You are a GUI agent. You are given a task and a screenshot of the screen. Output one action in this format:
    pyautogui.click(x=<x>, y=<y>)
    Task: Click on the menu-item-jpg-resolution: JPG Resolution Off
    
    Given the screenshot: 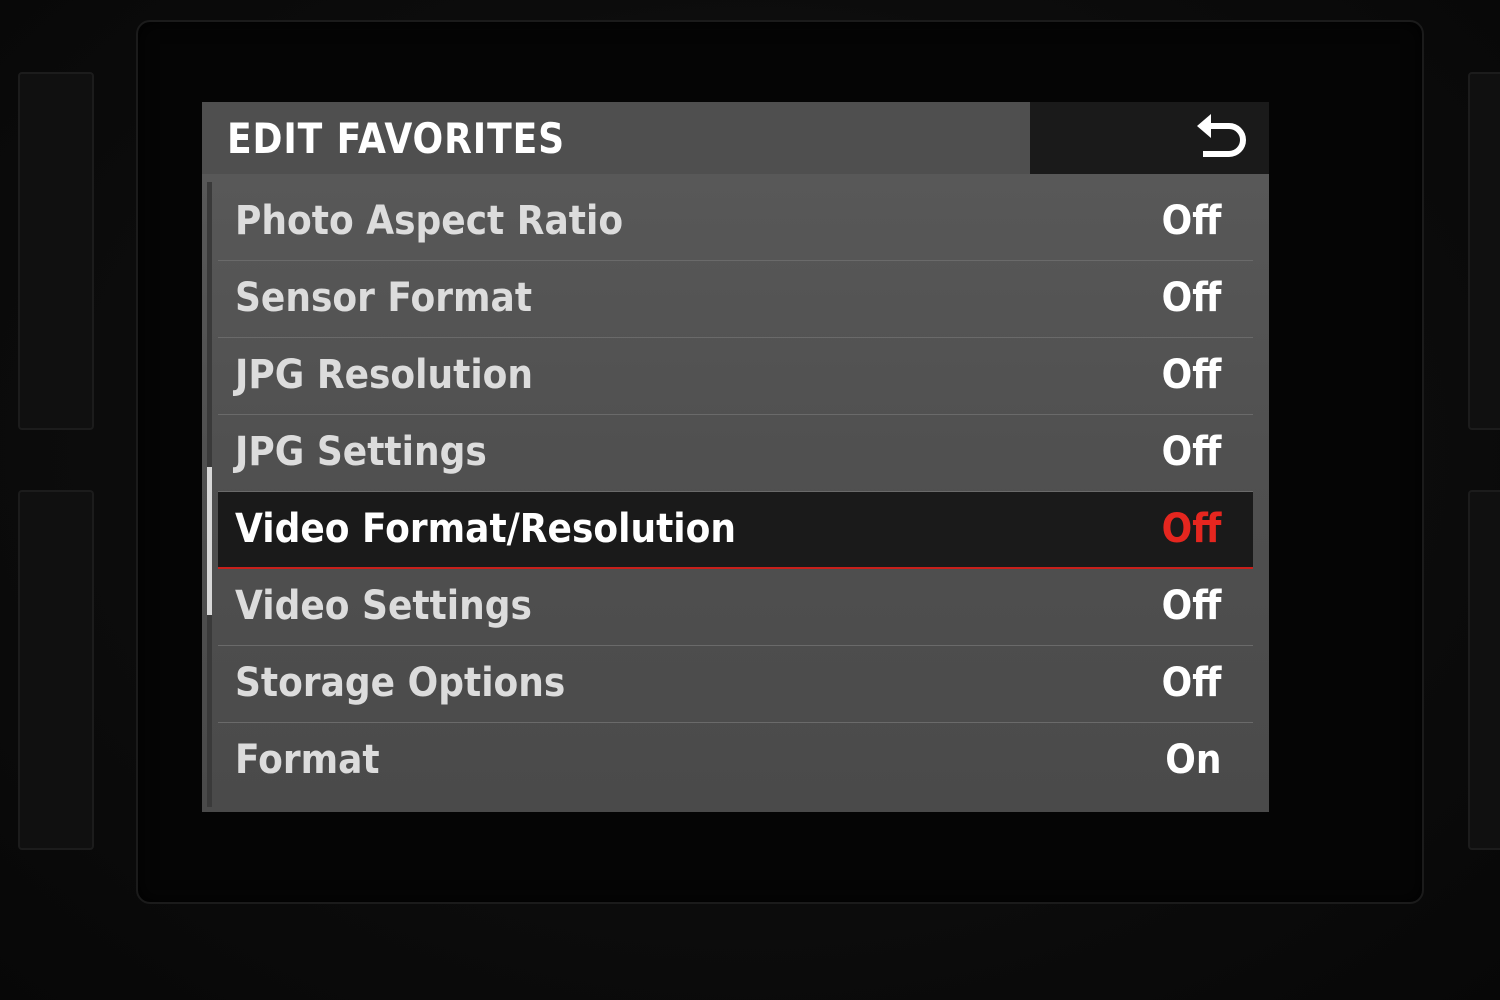 What is the action you would take?
    pyautogui.click(x=735, y=376)
    